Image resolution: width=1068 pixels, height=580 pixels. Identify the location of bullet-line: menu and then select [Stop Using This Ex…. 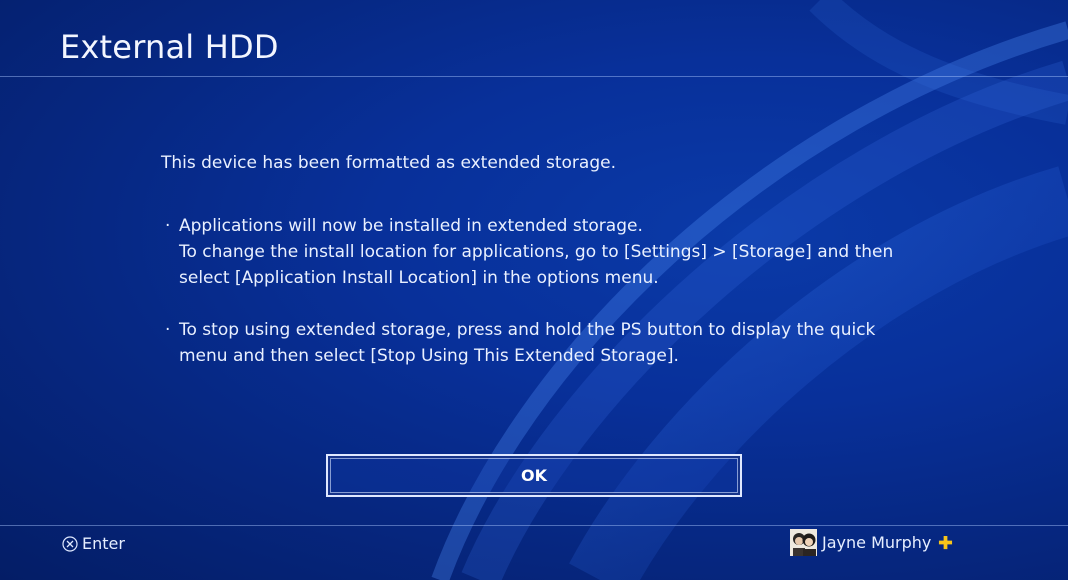
(429, 356).